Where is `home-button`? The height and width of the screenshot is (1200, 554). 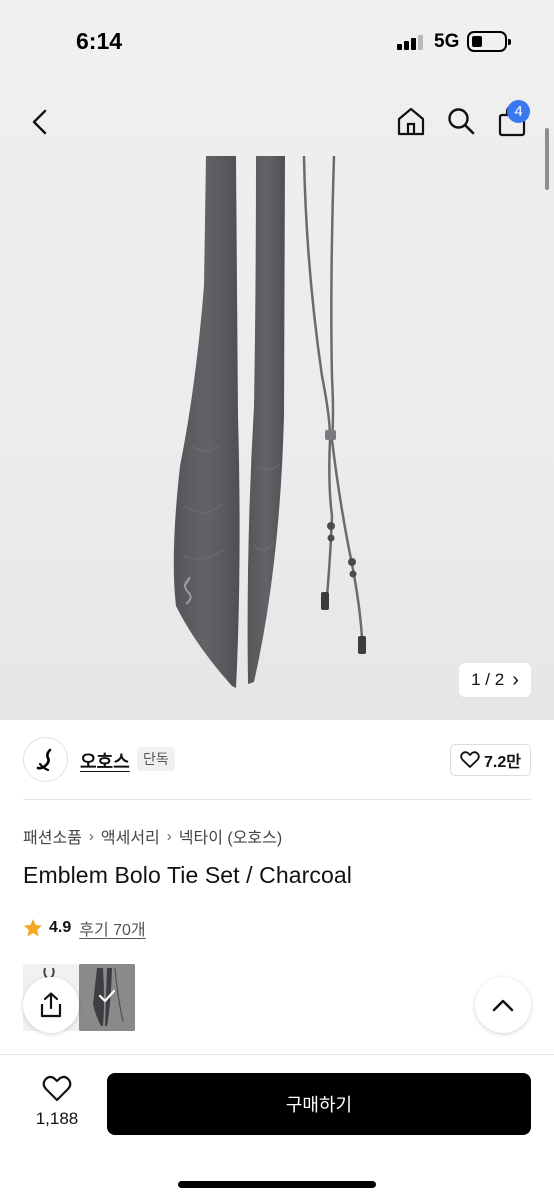 home-button is located at coordinates (411, 121).